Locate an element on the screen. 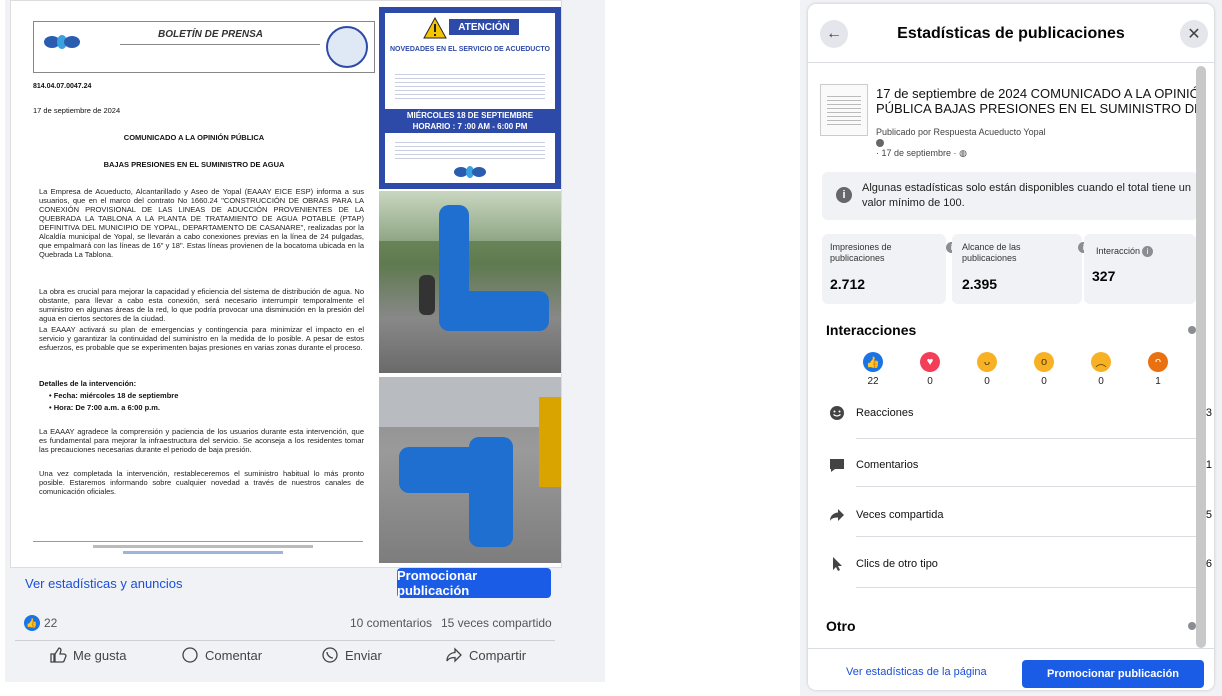 The height and width of the screenshot is (696, 1222). notice-title: NOVEDADES EN EL SERVICIO DE ACUEDUCTO is located at coordinates (470, 49).